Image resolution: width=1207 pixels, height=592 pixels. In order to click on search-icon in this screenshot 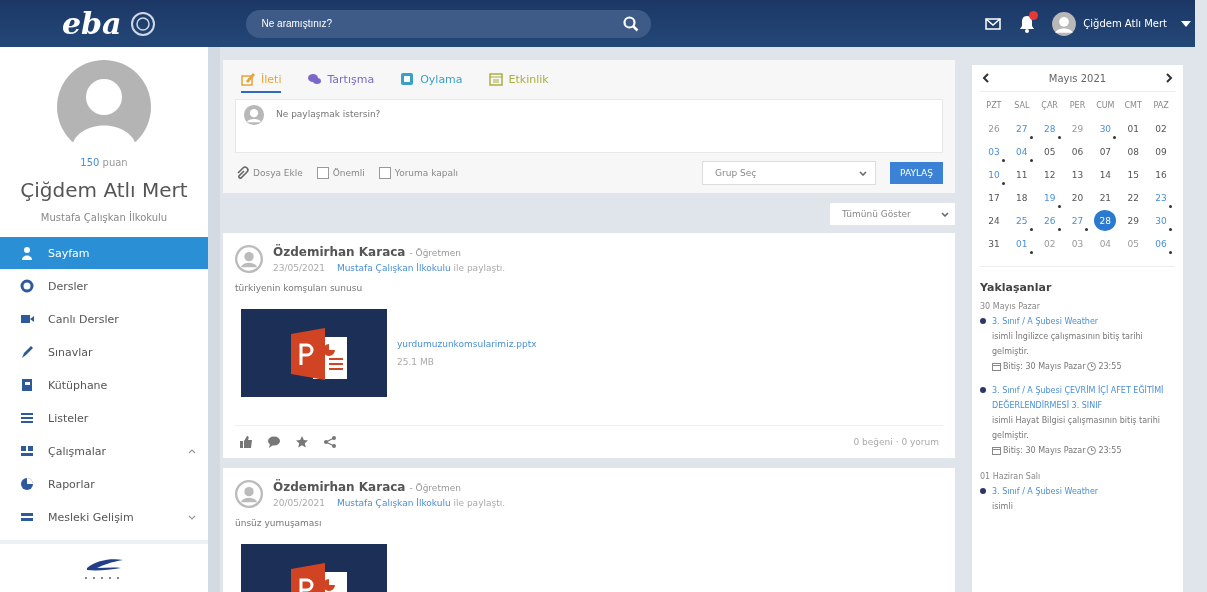, I will do `click(630, 23)`.